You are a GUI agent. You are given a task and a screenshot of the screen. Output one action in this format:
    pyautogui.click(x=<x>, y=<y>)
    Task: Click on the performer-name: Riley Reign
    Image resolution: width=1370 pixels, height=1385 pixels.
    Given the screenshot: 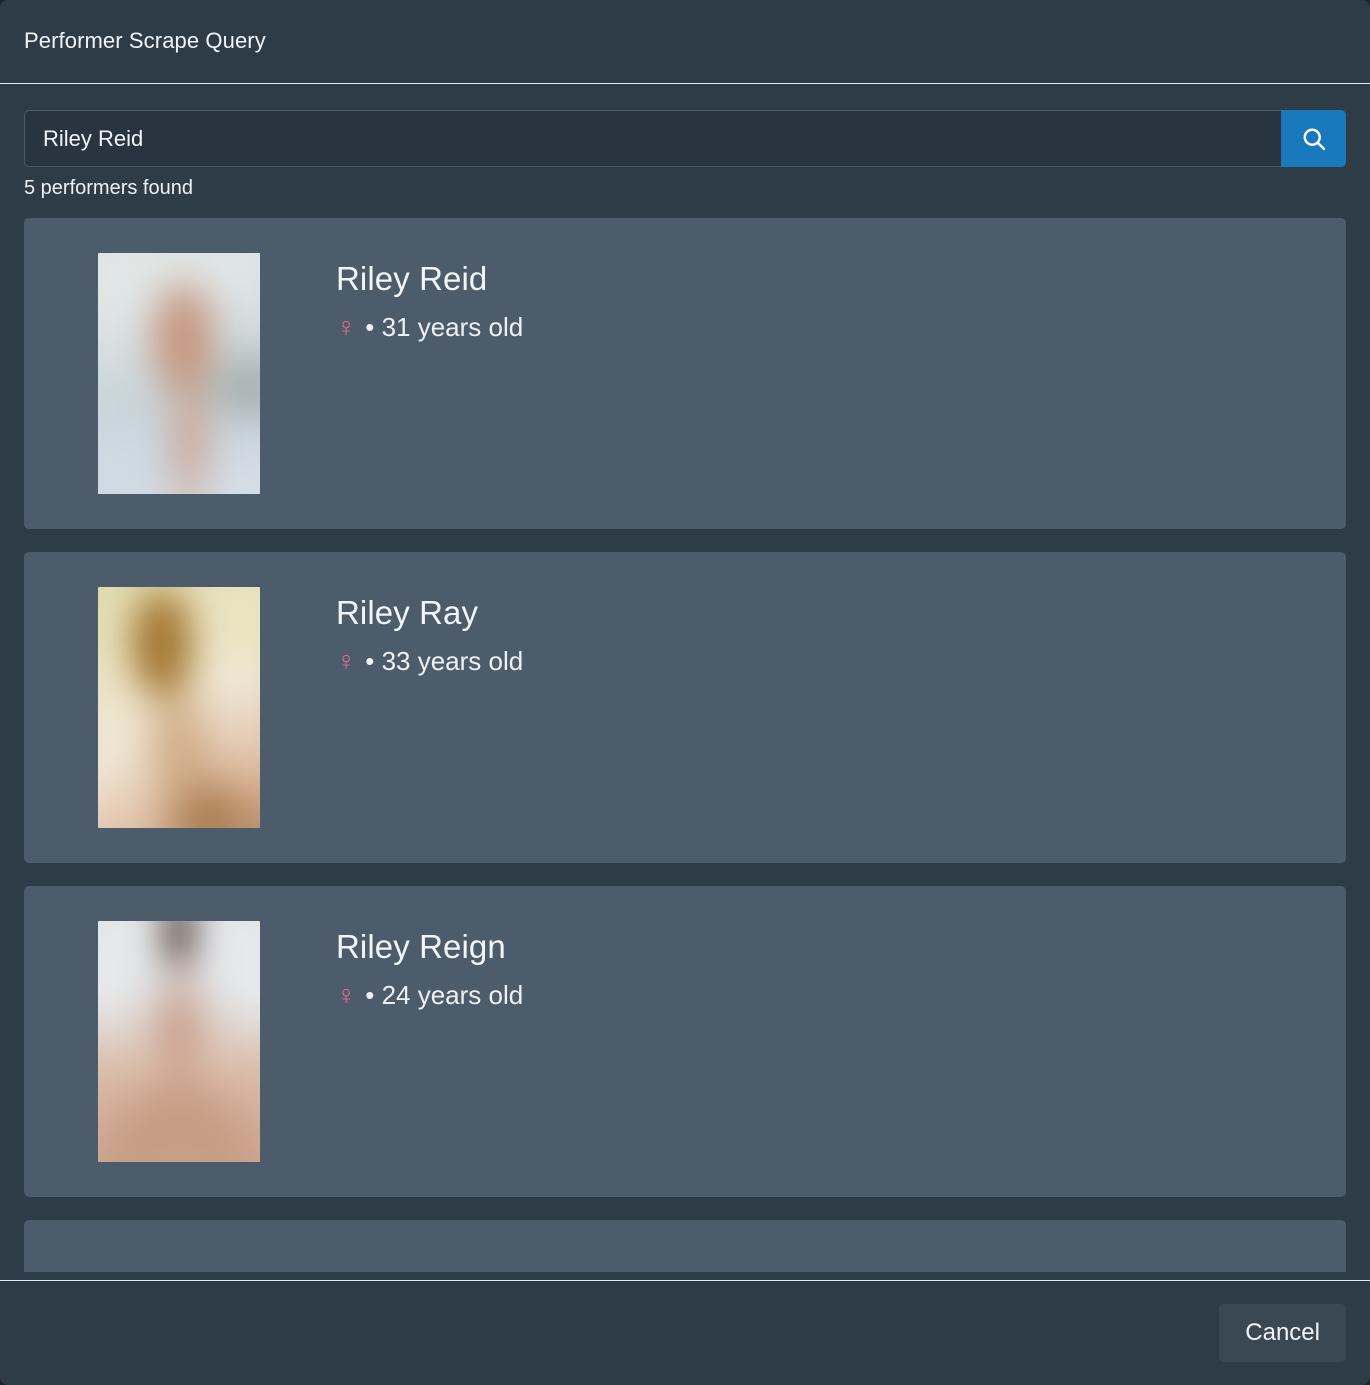 What is the action you would take?
    pyautogui.click(x=421, y=946)
    